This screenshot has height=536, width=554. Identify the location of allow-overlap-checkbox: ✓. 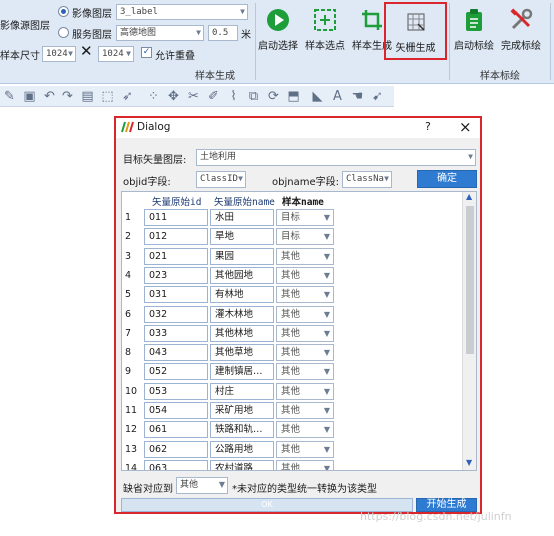
(146, 52).